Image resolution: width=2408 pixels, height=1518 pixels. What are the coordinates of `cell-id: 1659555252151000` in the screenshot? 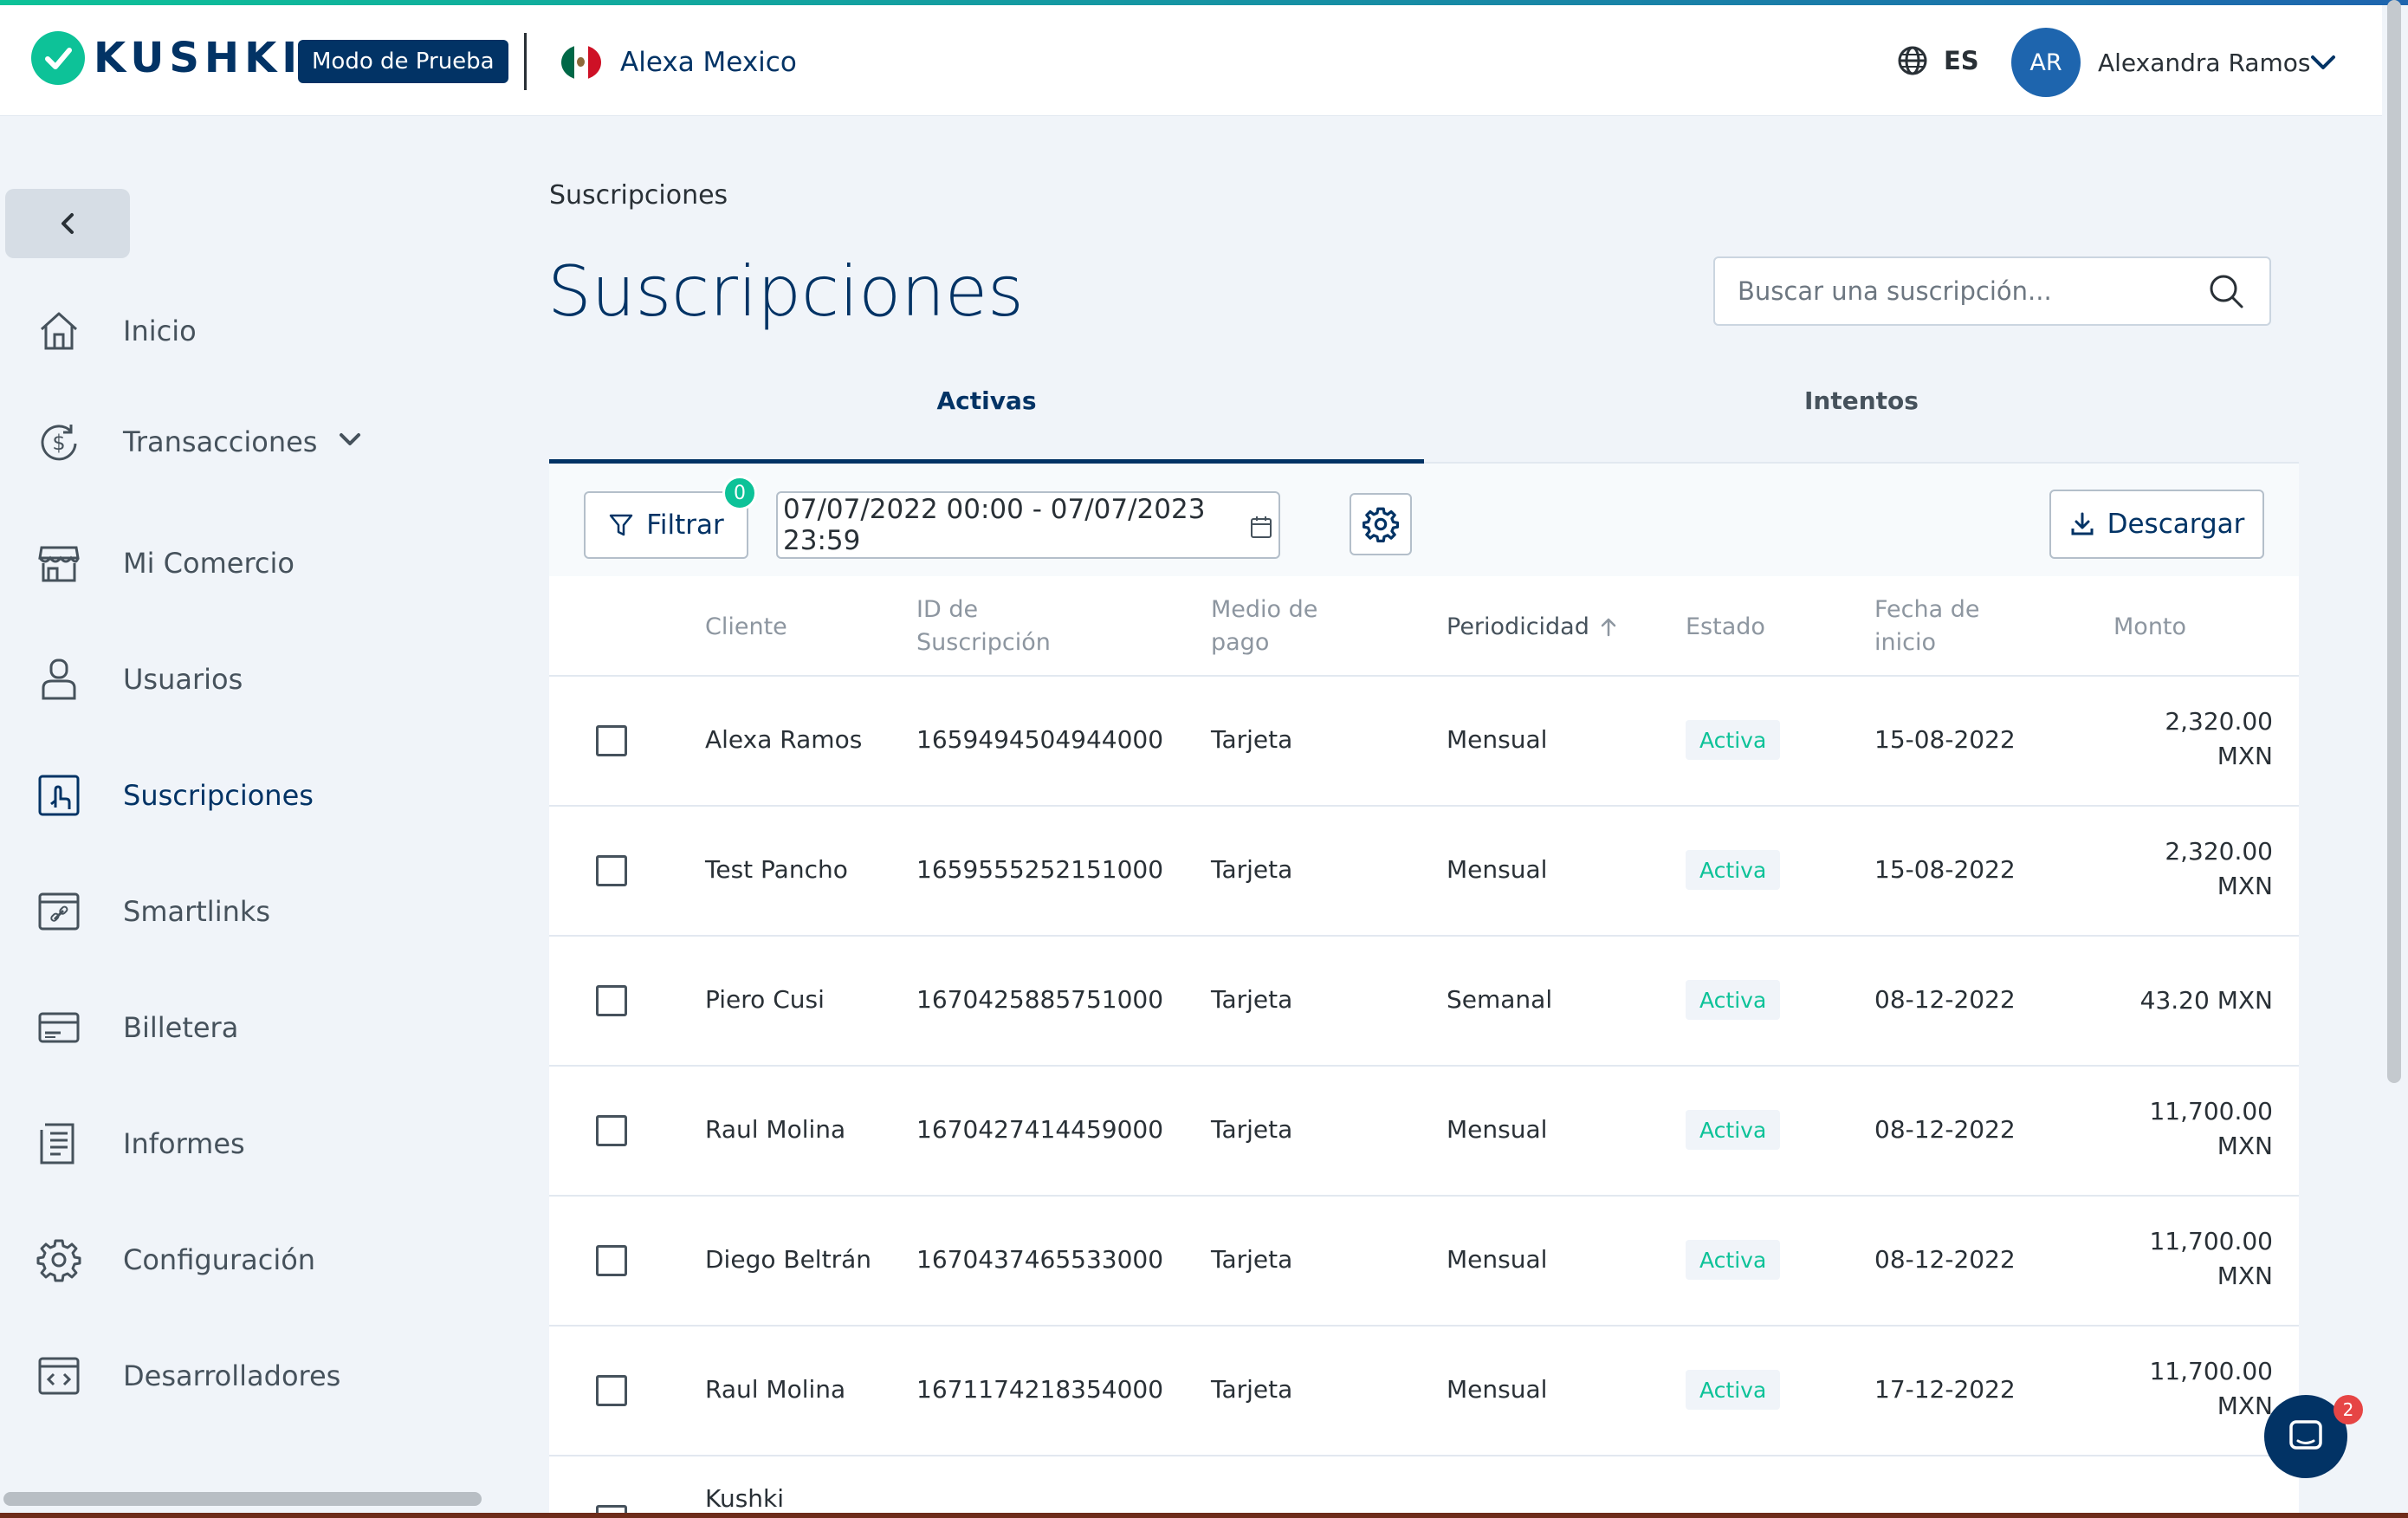 It's located at (1040, 869).